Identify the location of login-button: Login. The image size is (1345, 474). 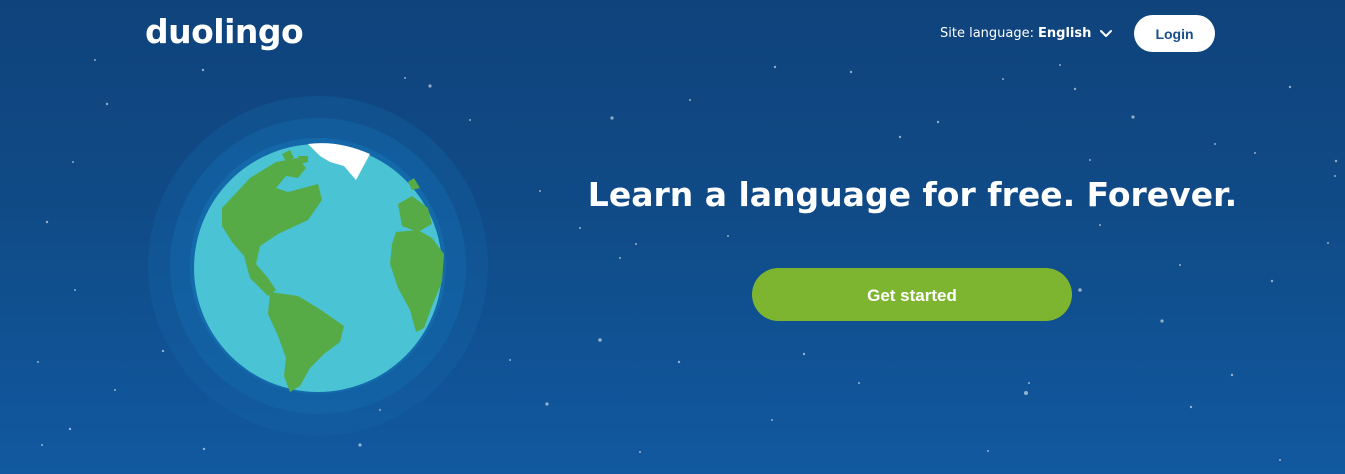
(1174, 33).